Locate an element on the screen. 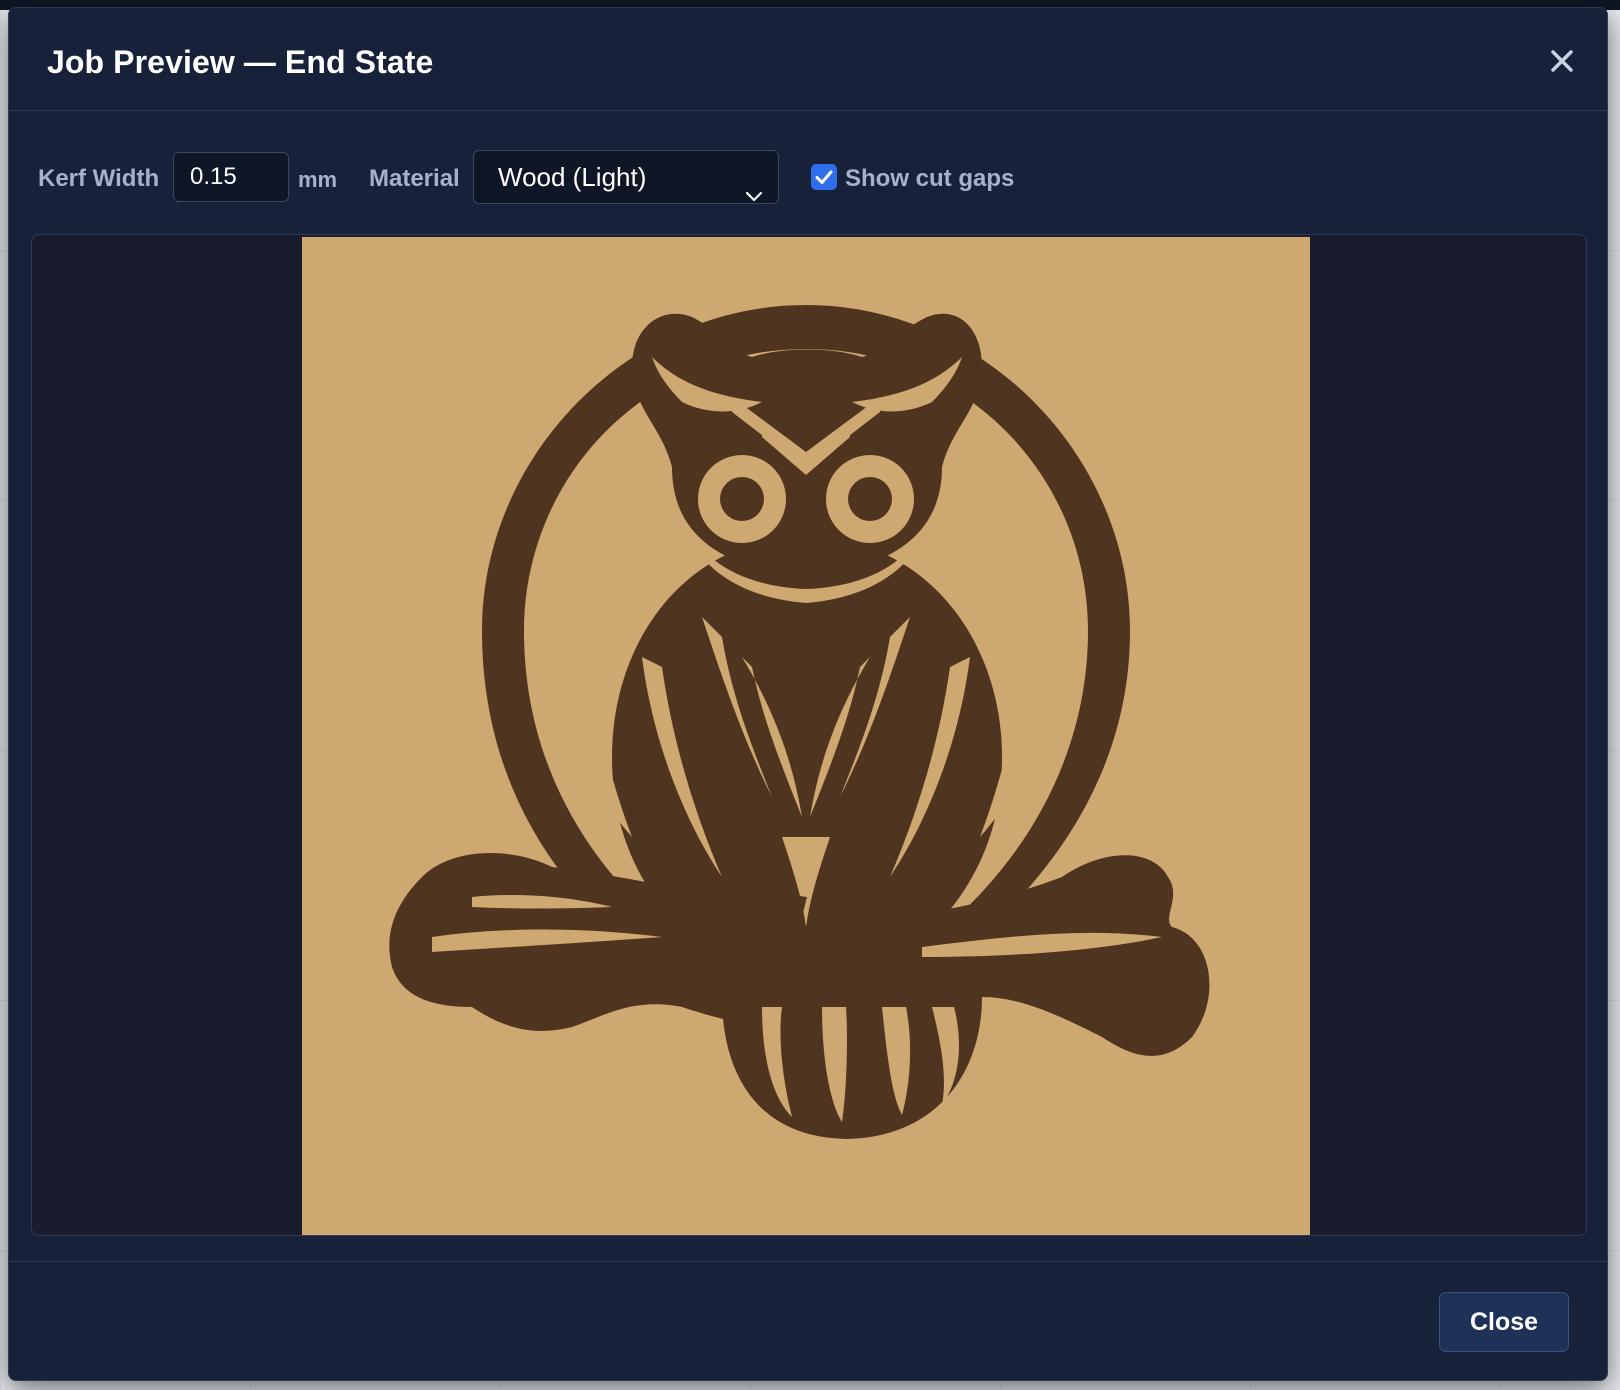 This screenshot has height=1390, width=1620. kerf-unit-label: mm is located at coordinates (318, 179).